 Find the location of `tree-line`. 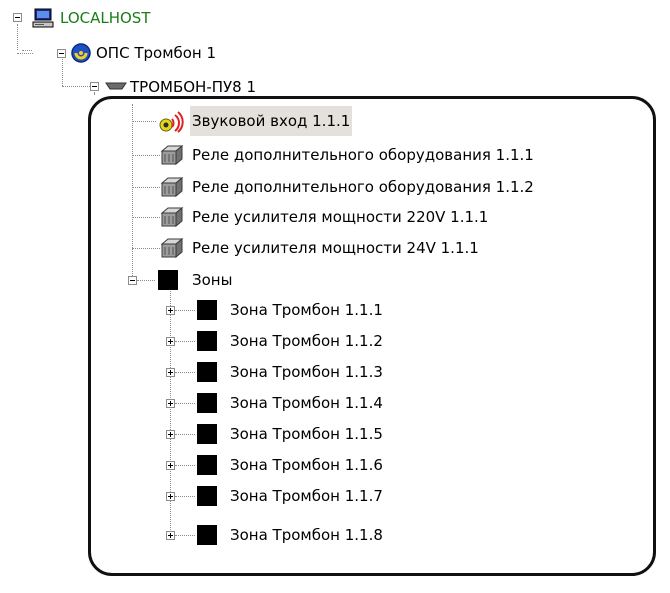

tree-line is located at coordinates (25, 53).